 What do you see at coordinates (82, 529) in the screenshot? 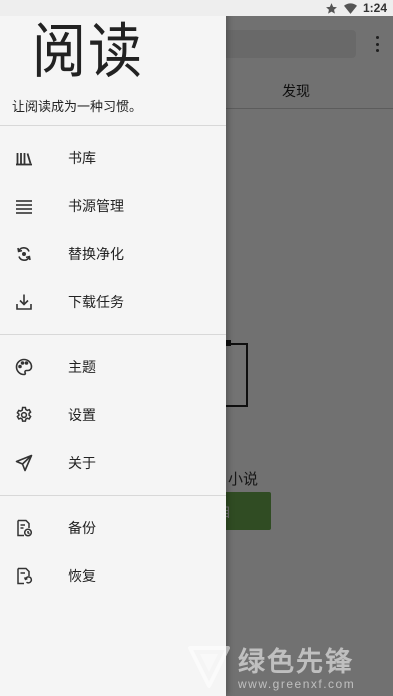
I see `menu-label: 备份` at bounding box center [82, 529].